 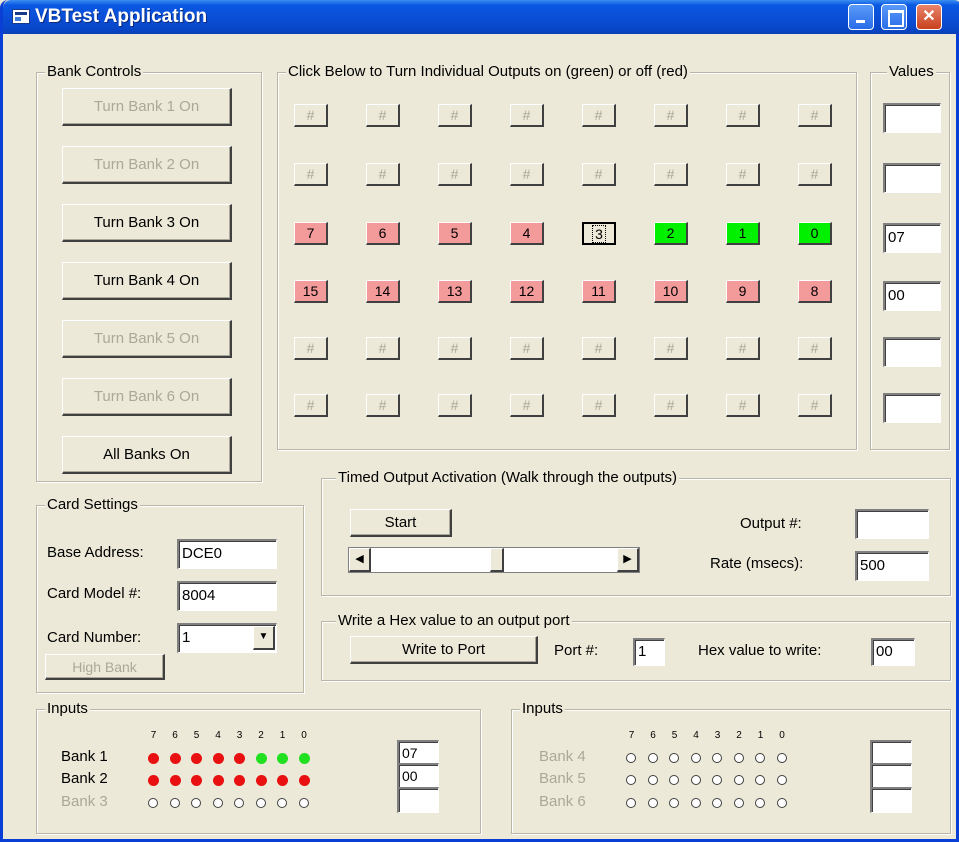 What do you see at coordinates (815, 174) in the screenshot?
I see `output-button-r1-c7: #` at bounding box center [815, 174].